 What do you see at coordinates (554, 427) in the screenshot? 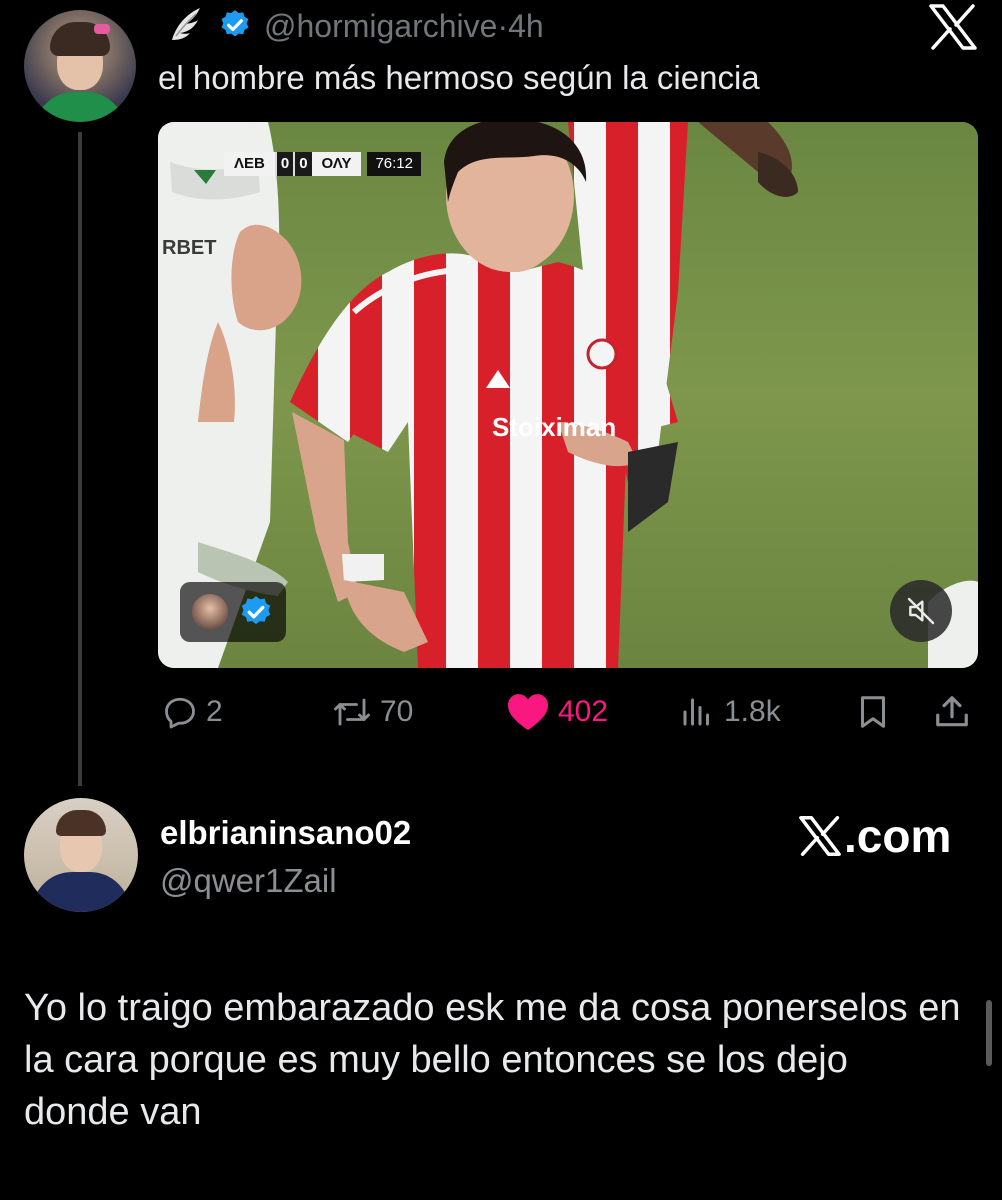
I see `sponsor-text: Stoiximan` at bounding box center [554, 427].